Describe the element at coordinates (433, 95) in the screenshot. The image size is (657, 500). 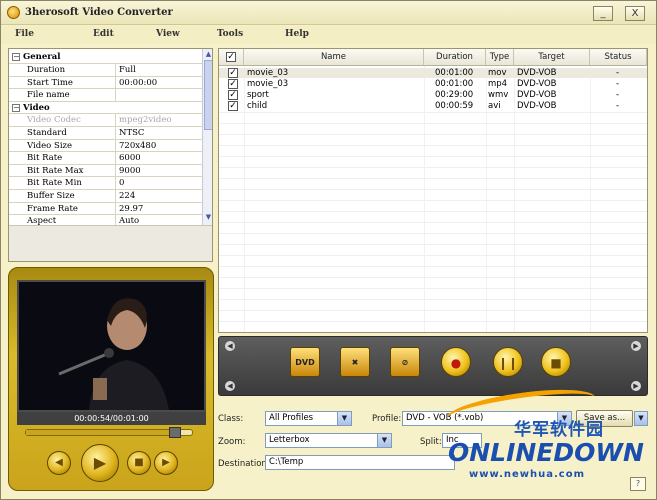
I see `file-row: ✓ sport 00:29:00 wmv DVD-VOB -` at that location.